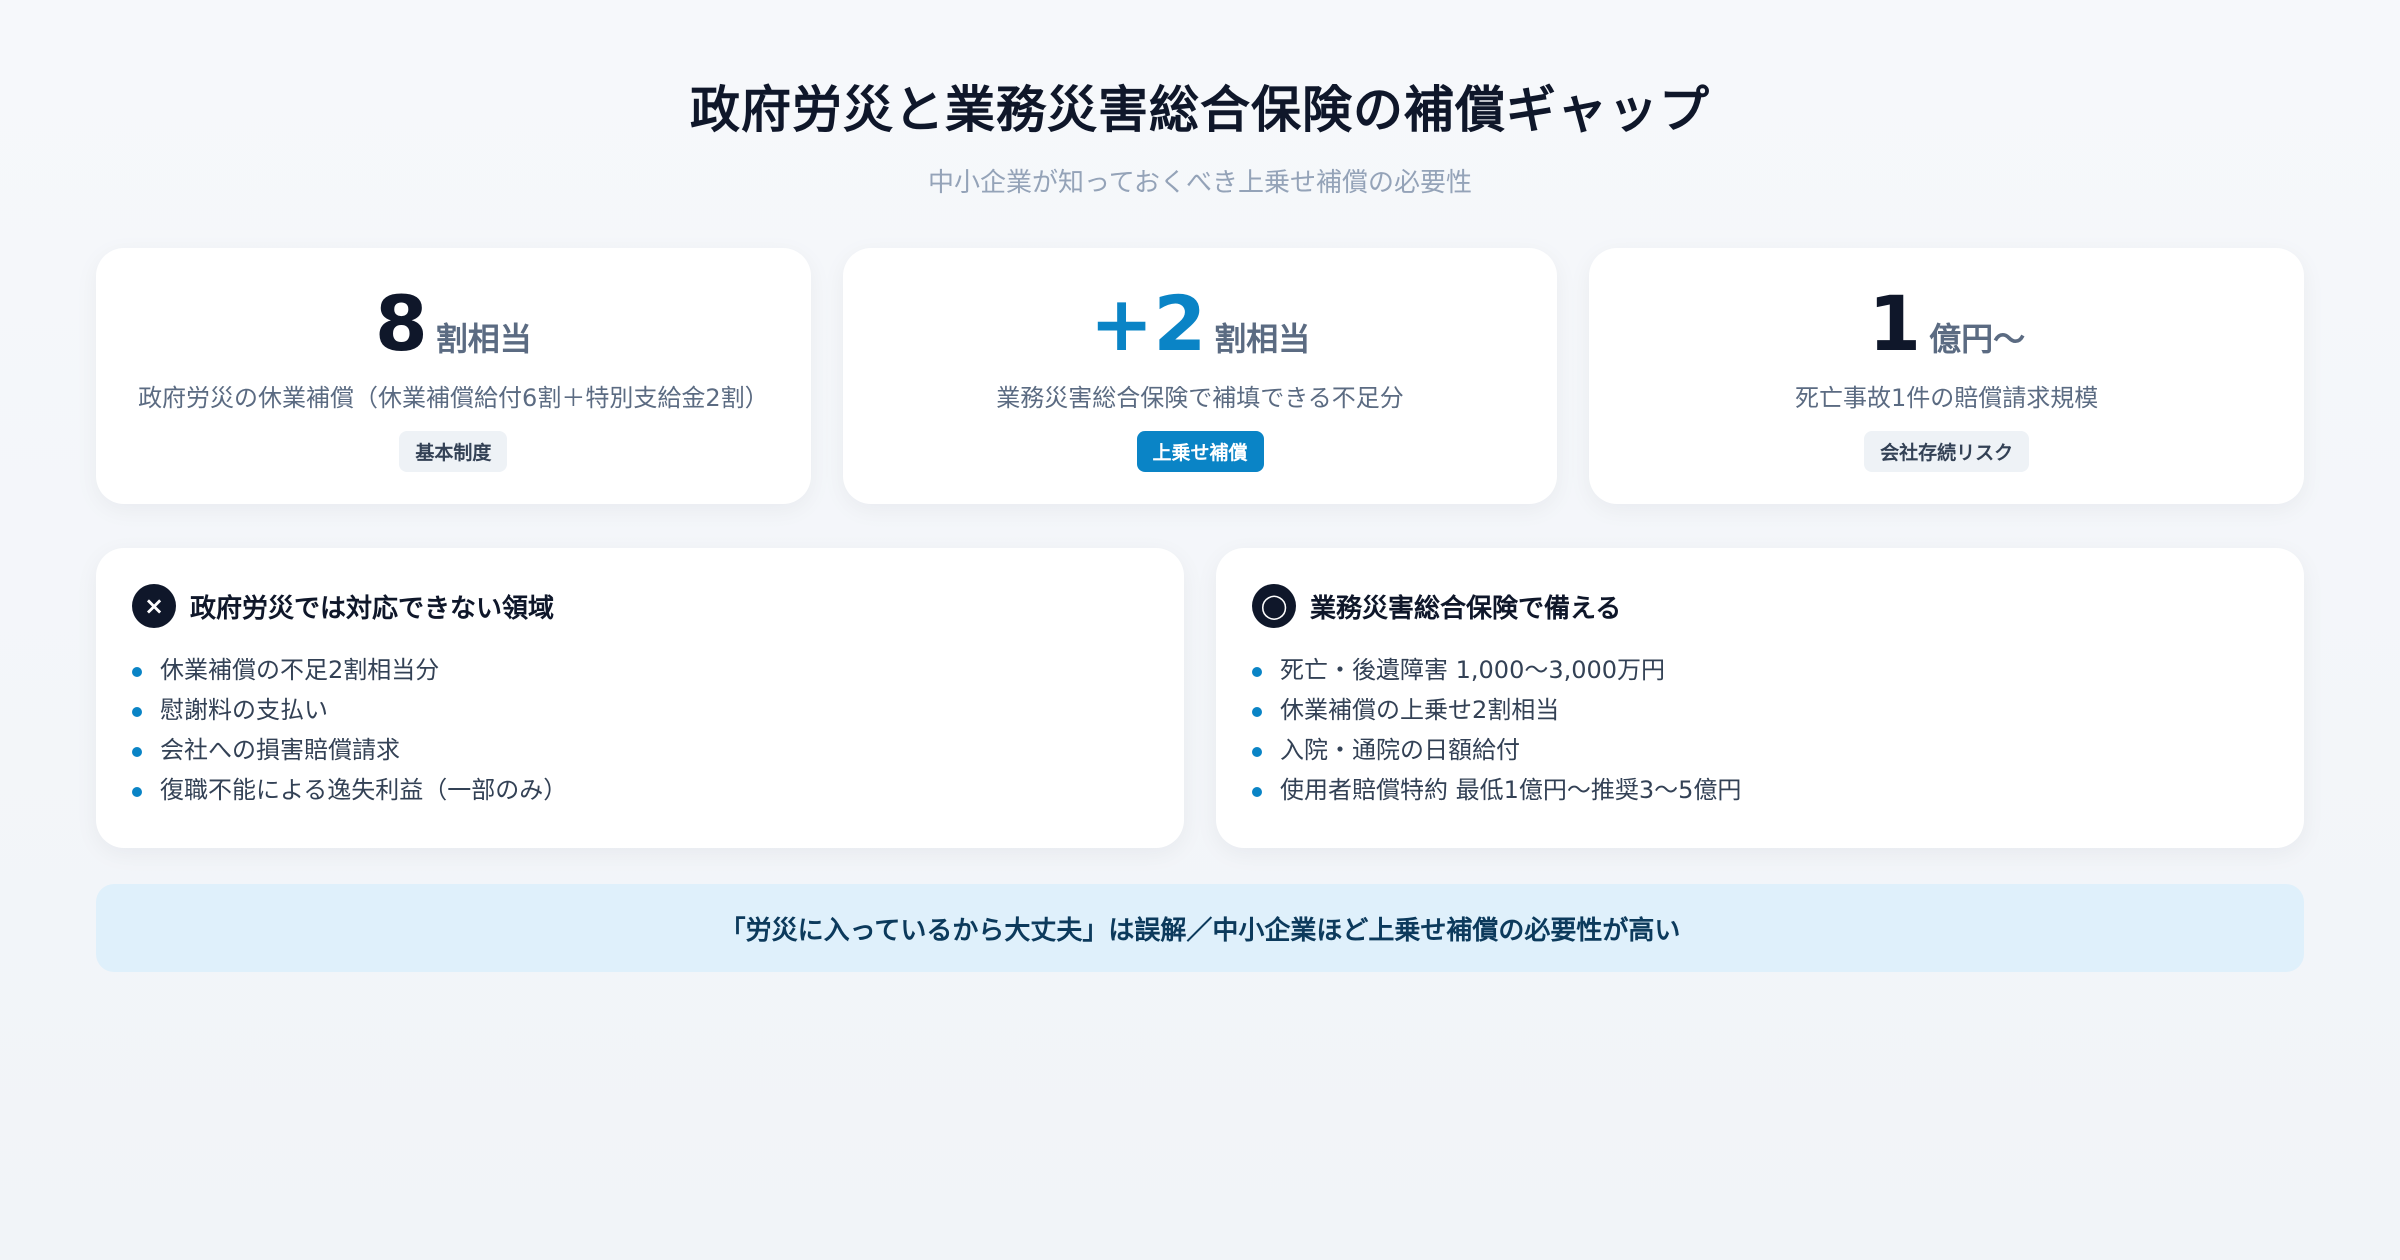  What do you see at coordinates (1466, 608) in the screenshot?
I see `panel-title: 業務災害総合保険で備える` at bounding box center [1466, 608].